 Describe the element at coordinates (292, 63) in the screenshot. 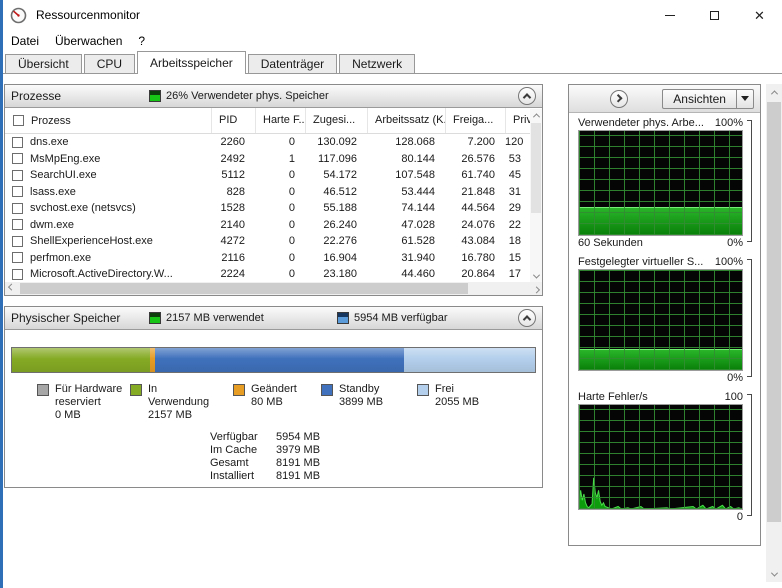

I see `tab-datentr-ger: Datenträger` at that location.